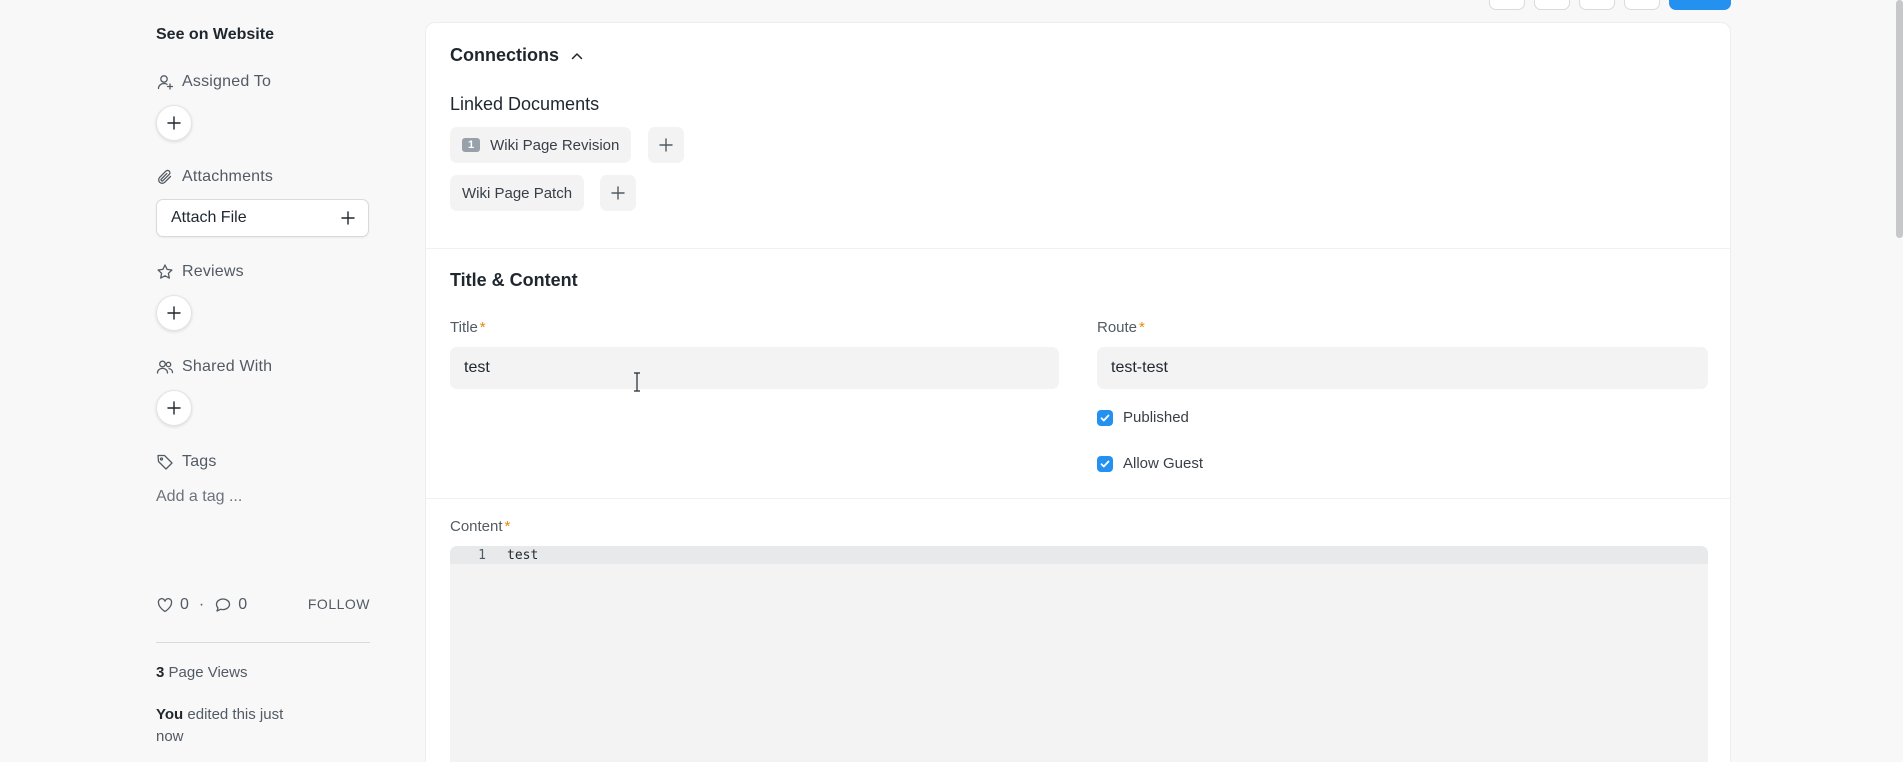 The width and height of the screenshot is (1903, 762). Describe the element at coordinates (214, 367) in the screenshot. I see `shared-with-label: Shared With` at that location.